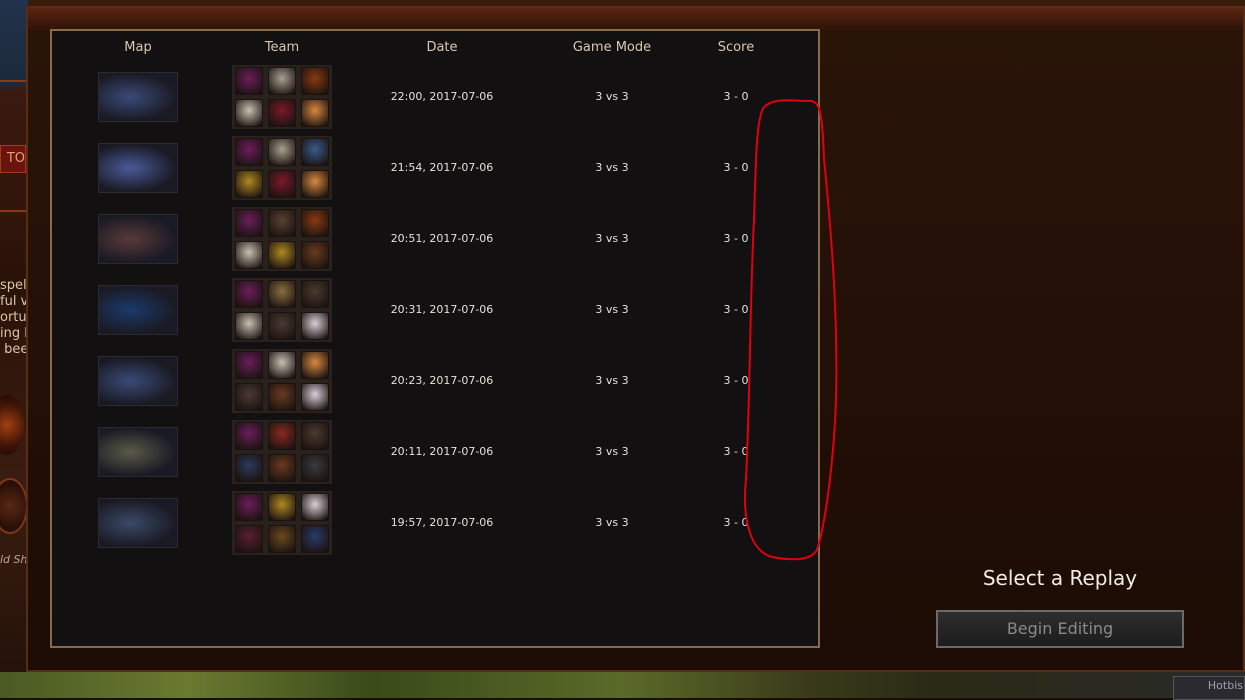 This screenshot has height=700, width=1245. Describe the element at coordinates (442, 380) in the screenshot. I see `replay-date: 20:23, 2017-07-06` at that location.